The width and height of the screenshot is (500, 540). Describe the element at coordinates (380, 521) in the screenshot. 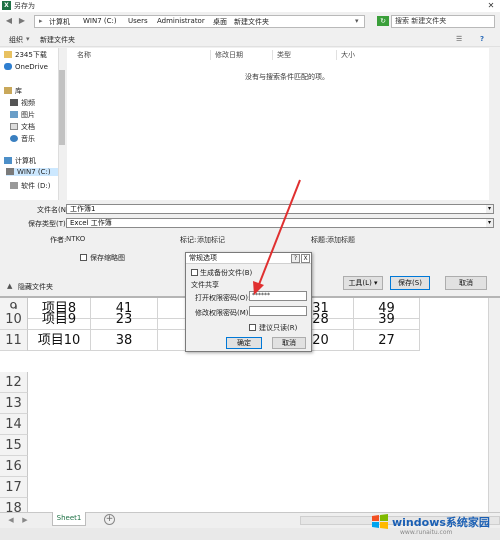

I see `windows-logo-icon` at that location.